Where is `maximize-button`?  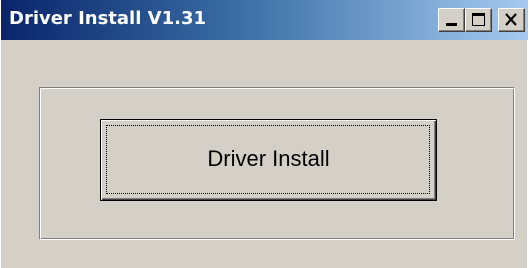
maximize-button is located at coordinates (478, 20).